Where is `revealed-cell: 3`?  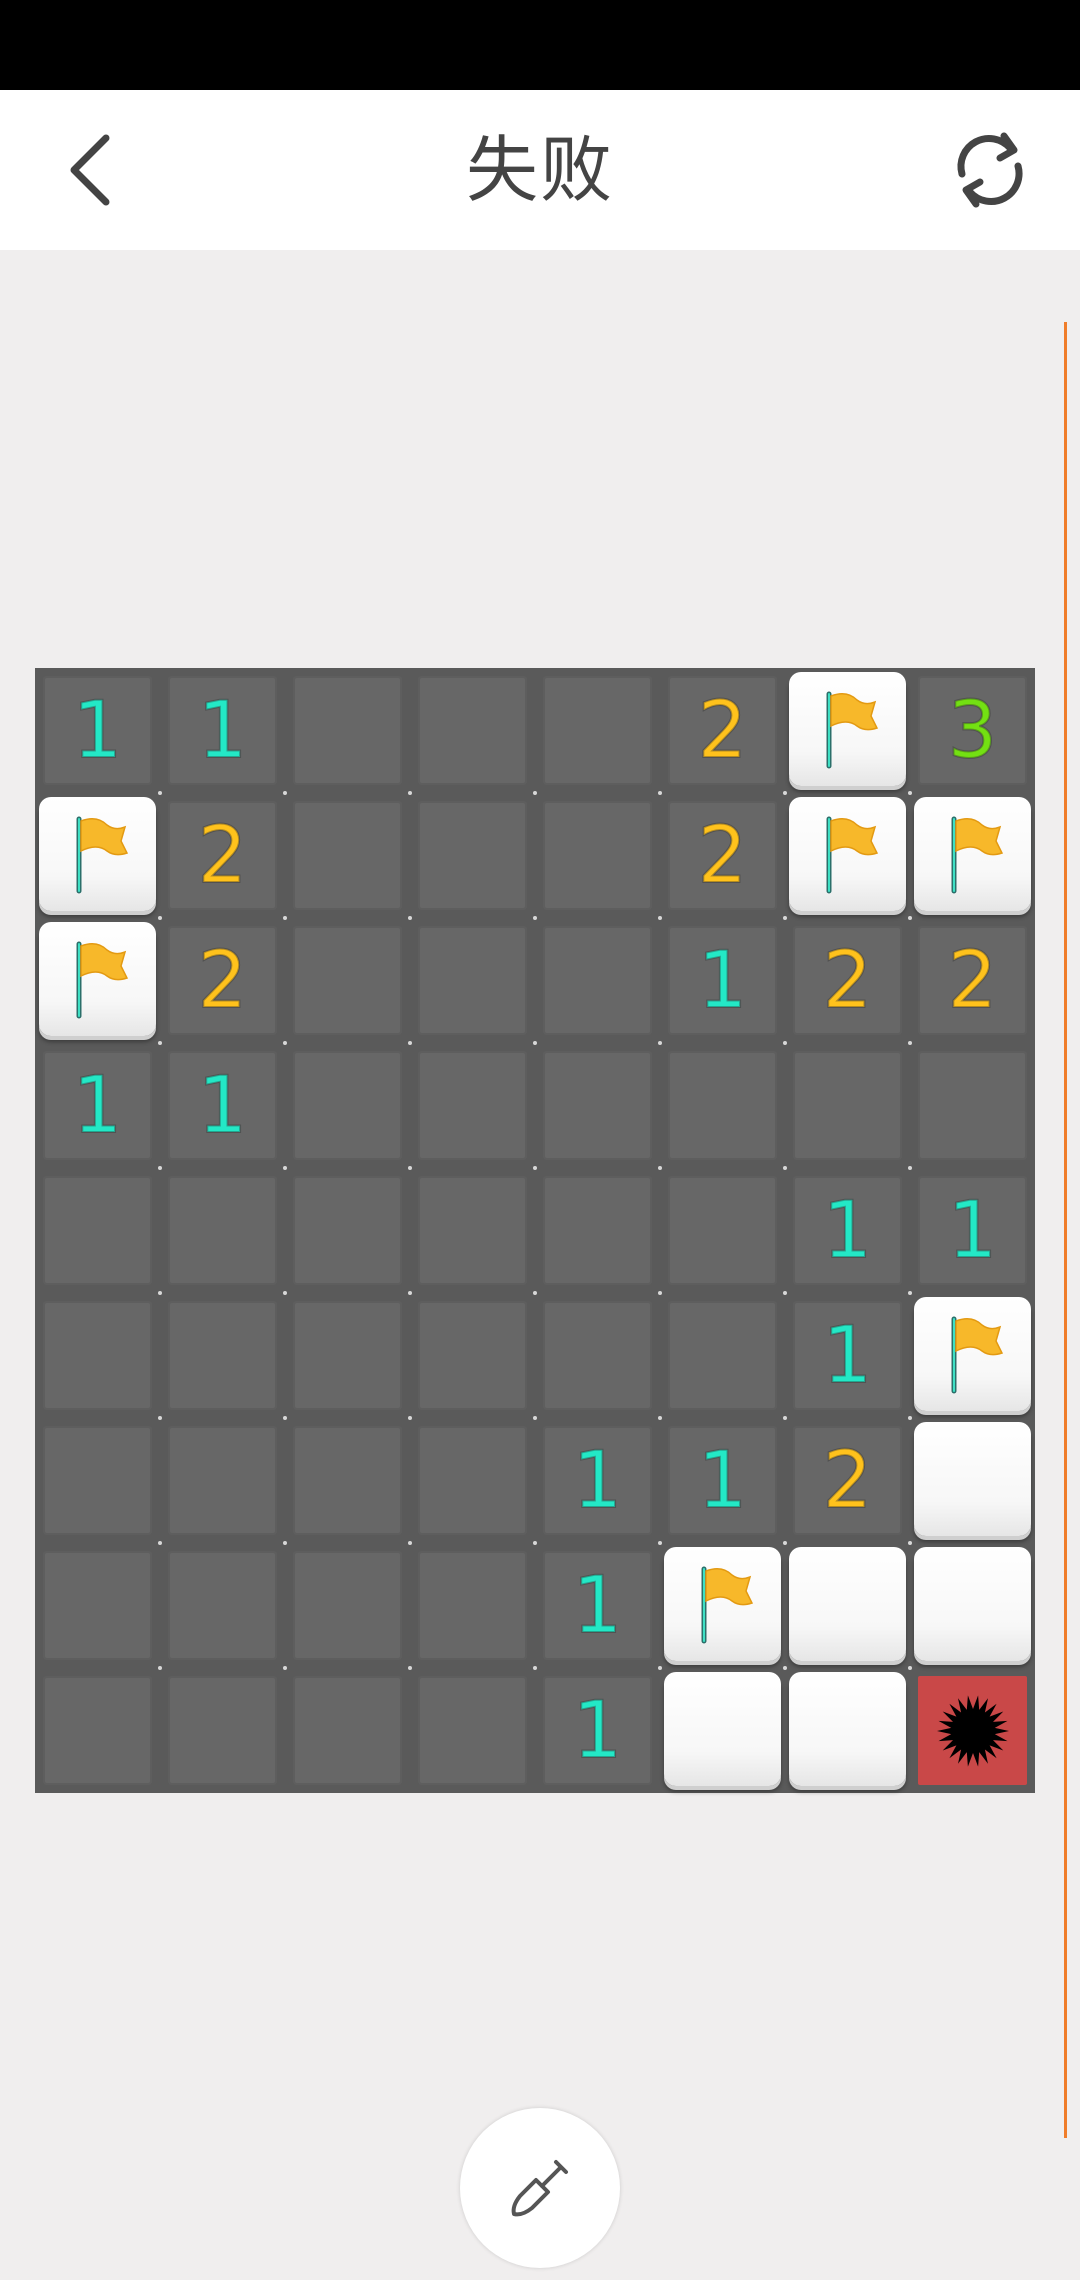 revealed-cell: 3 is located at coordinates (972, 730).